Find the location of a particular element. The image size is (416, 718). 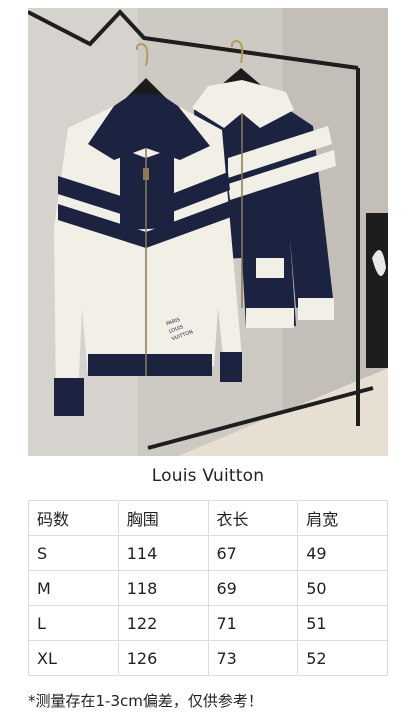

cell-chest: 122 is located at coordinates (163, 623).